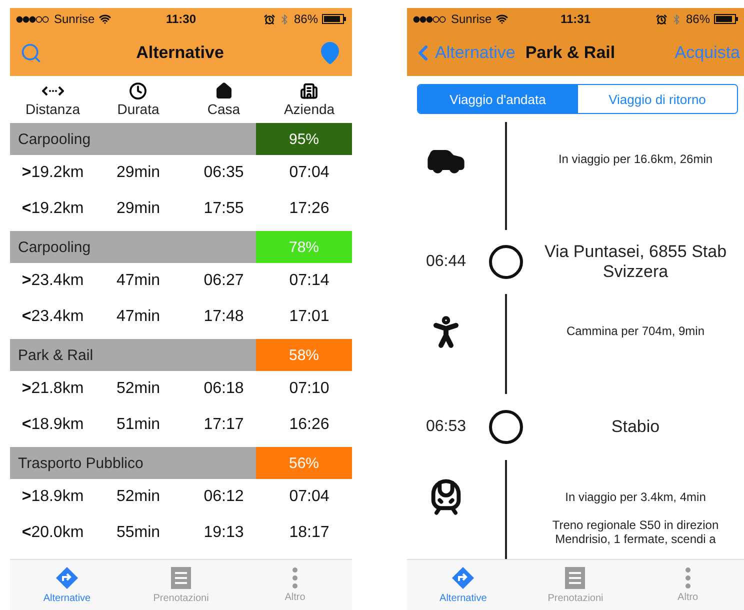 Image resolution: width=744 pixels, height=610 pixels. Describe the element at coordinates (223, 389) in the screenshot. I see `home-time-cell-text: 06:18` at that location.